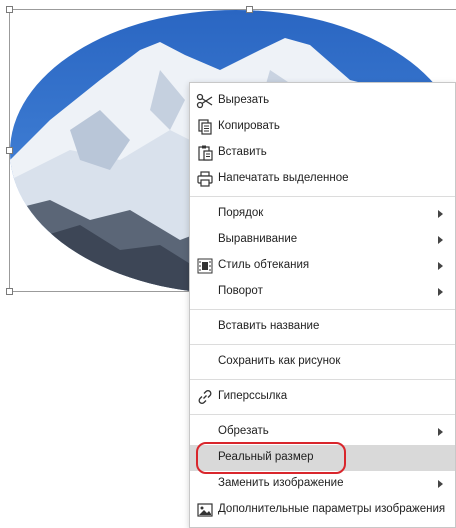 The image size is (456, 528). What do you see at coordinates (322, 214) in the screenshot?
I see `menu-item-order: Порядок` at bounding box center [322, 214].